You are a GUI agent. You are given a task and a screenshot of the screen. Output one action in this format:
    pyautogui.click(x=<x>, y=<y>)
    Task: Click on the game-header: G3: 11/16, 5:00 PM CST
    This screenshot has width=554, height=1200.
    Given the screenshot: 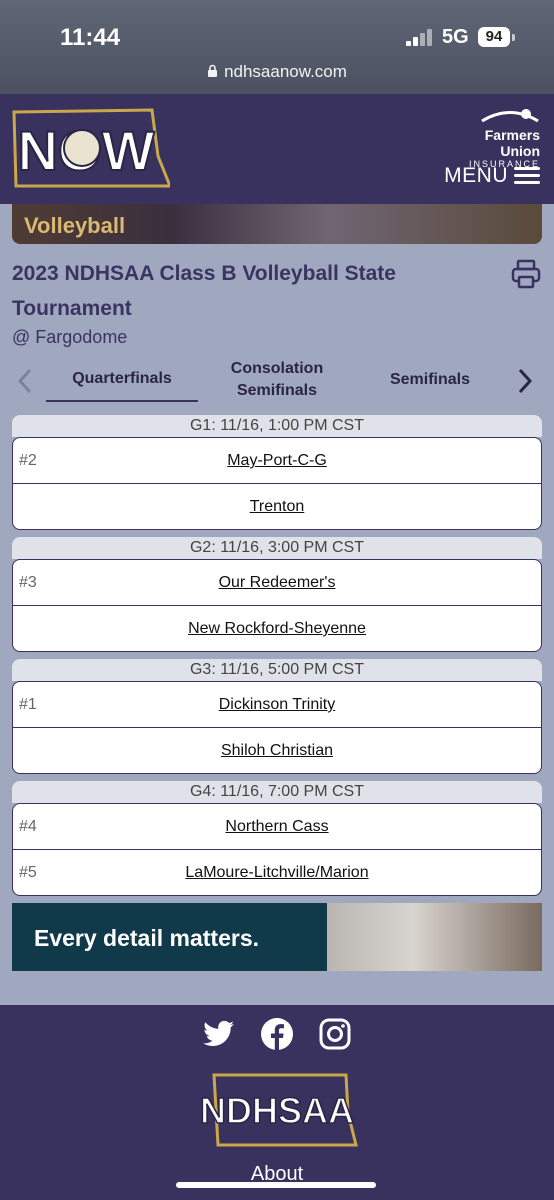 What is the action you would take?
    pyautogui.click(x=277, y=670)
    